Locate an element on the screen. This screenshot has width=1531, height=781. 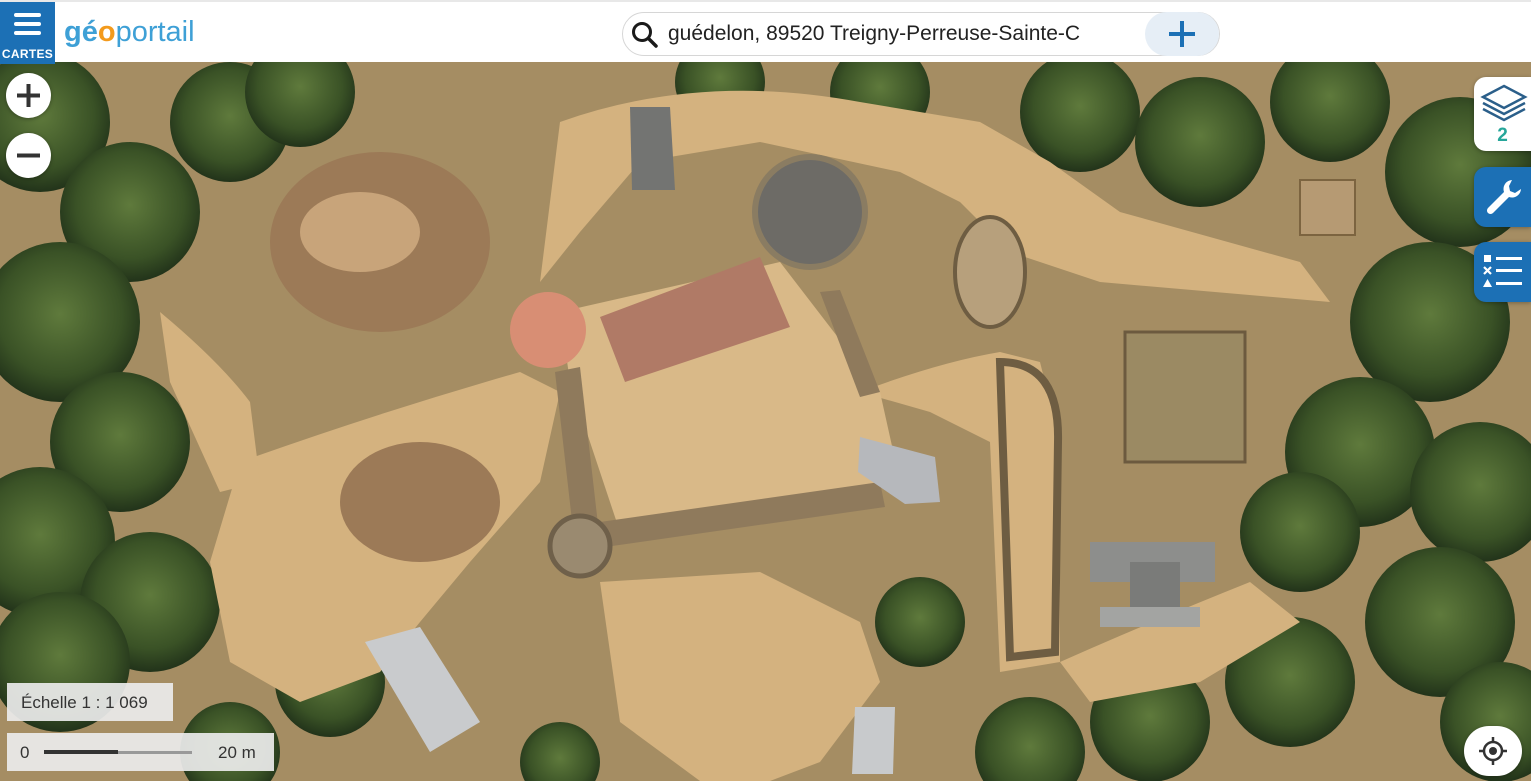
top-bar: CARTES géoportail is located at coordinates (765, 32).